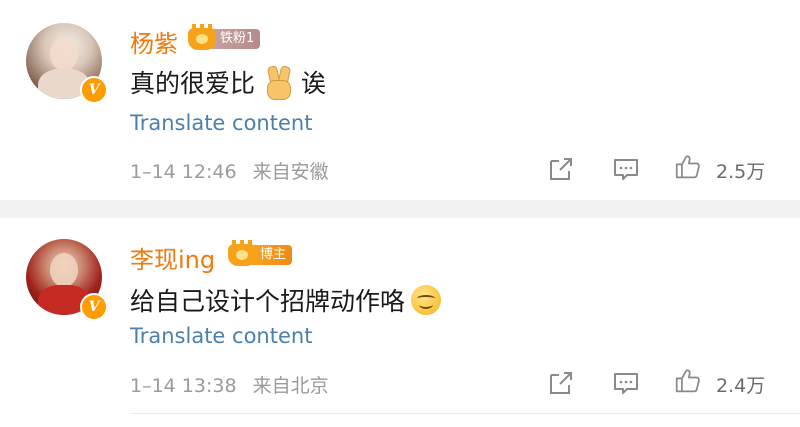 The image size is (800, 427). I want to click on username: 杨紫, so click(154, 41).